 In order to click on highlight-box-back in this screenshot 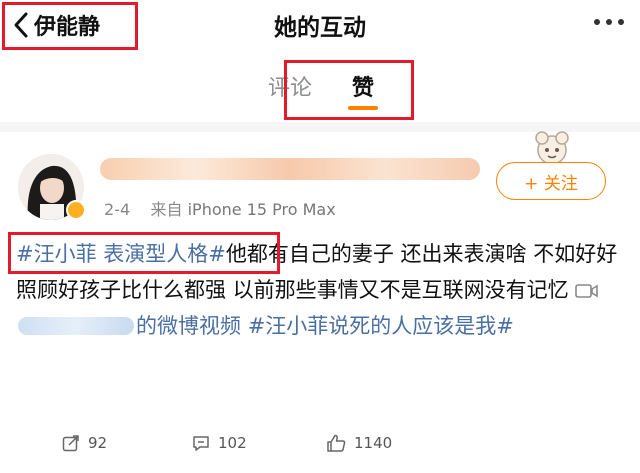, I will do `click(70, 26)`.